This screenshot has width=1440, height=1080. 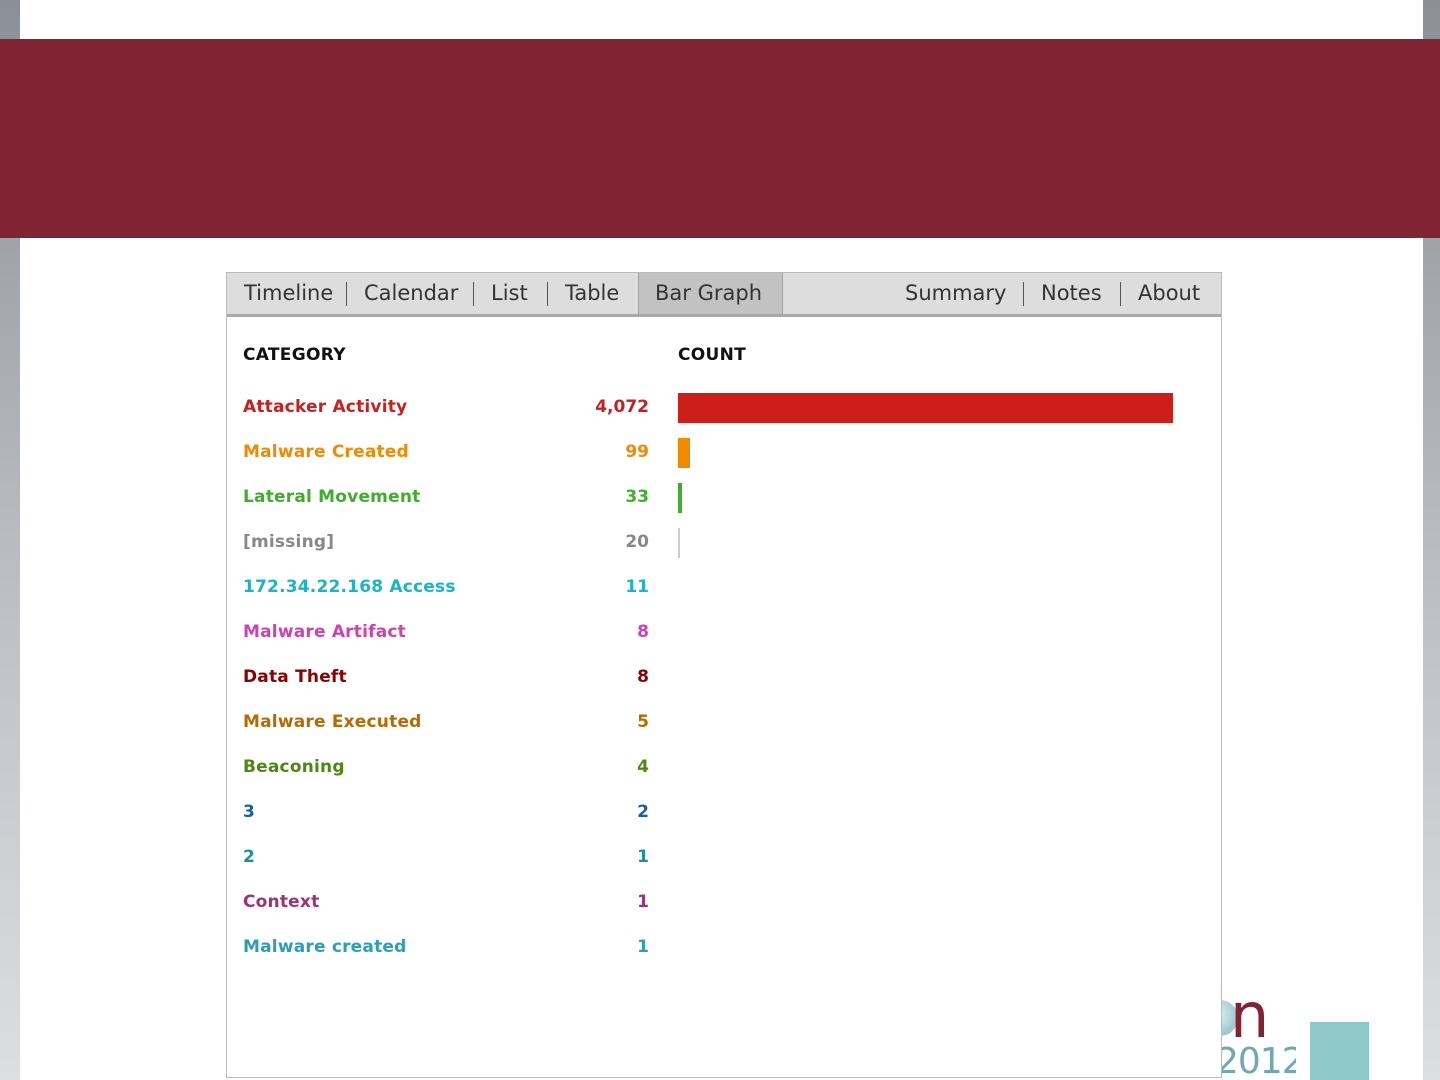 I want to click on tab-about: About, so click(x=1169, y=293).